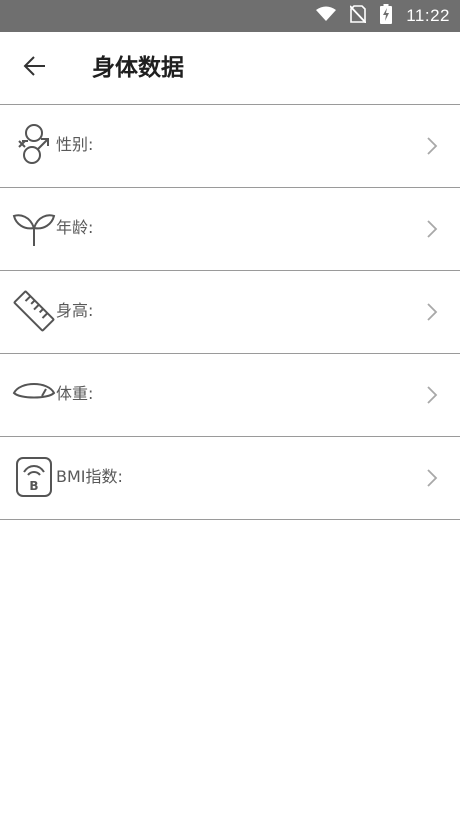 This screenshot has height=818, width=460. I want to click on scale-icon, so click(34, 394).